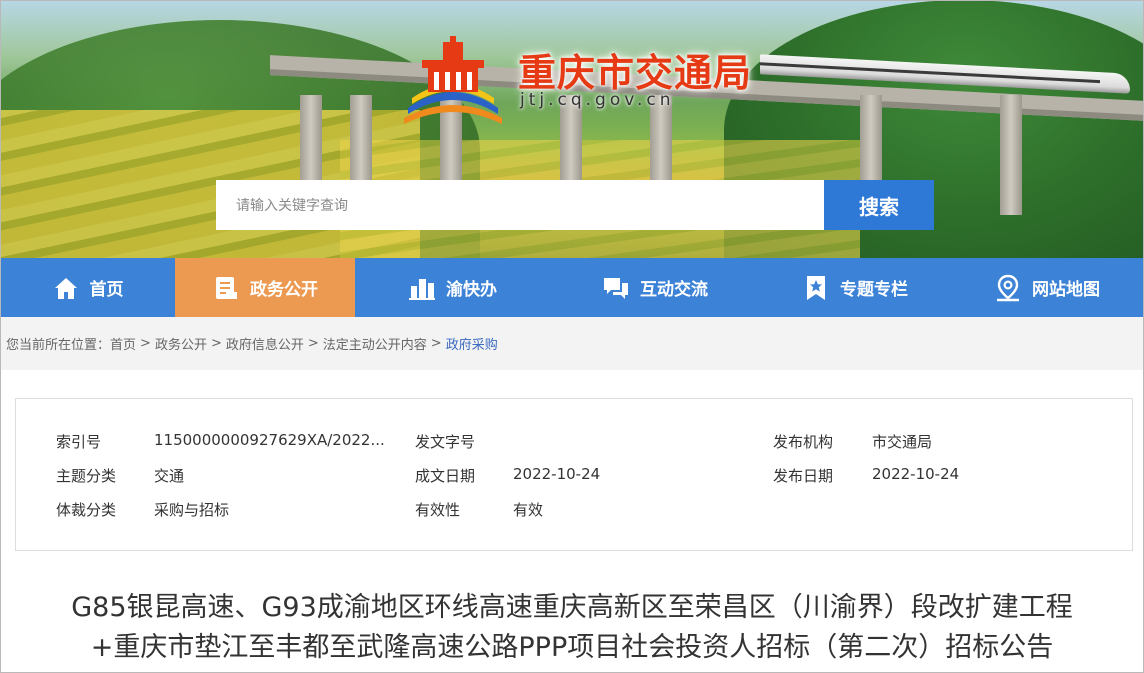 Image resolution: width=1144 pixels, height=673 pixels. What do you see at coordinates (574, 509) in the screenshot?
I see `info-row: 体裁分类 采购与招标 有效性 有效` at bounding box center [574, 509].